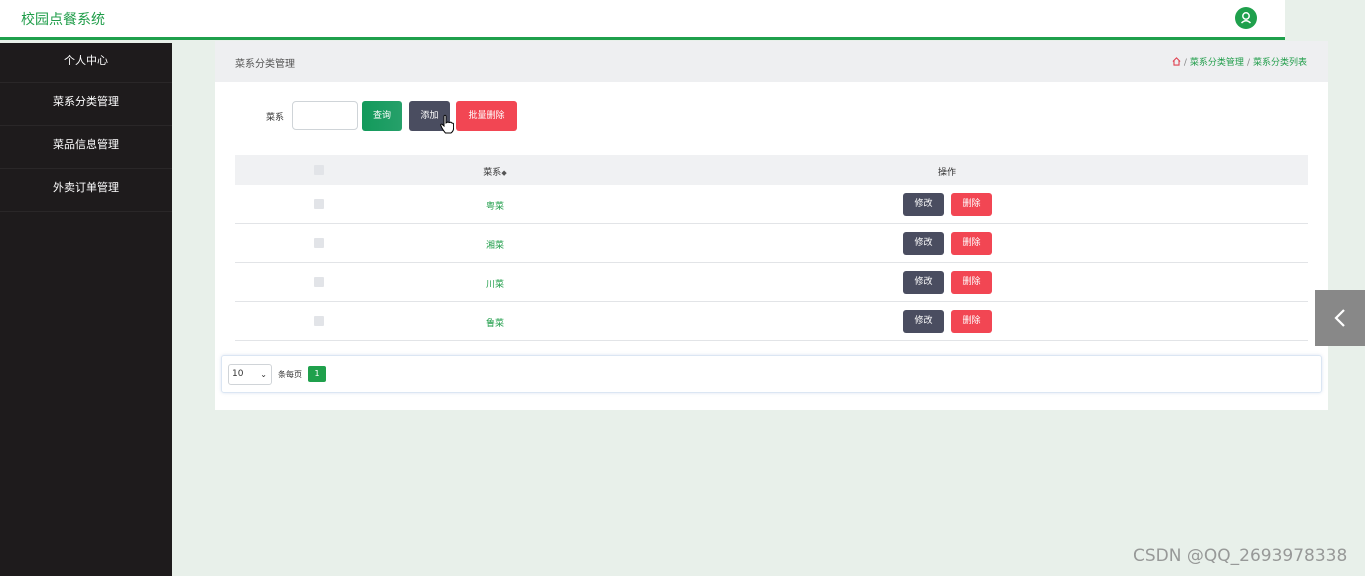  What do you see at coordinates (946, 173) in the screenshot?
I see `column-header-actions: 操作` at bounding box center [946, 173].